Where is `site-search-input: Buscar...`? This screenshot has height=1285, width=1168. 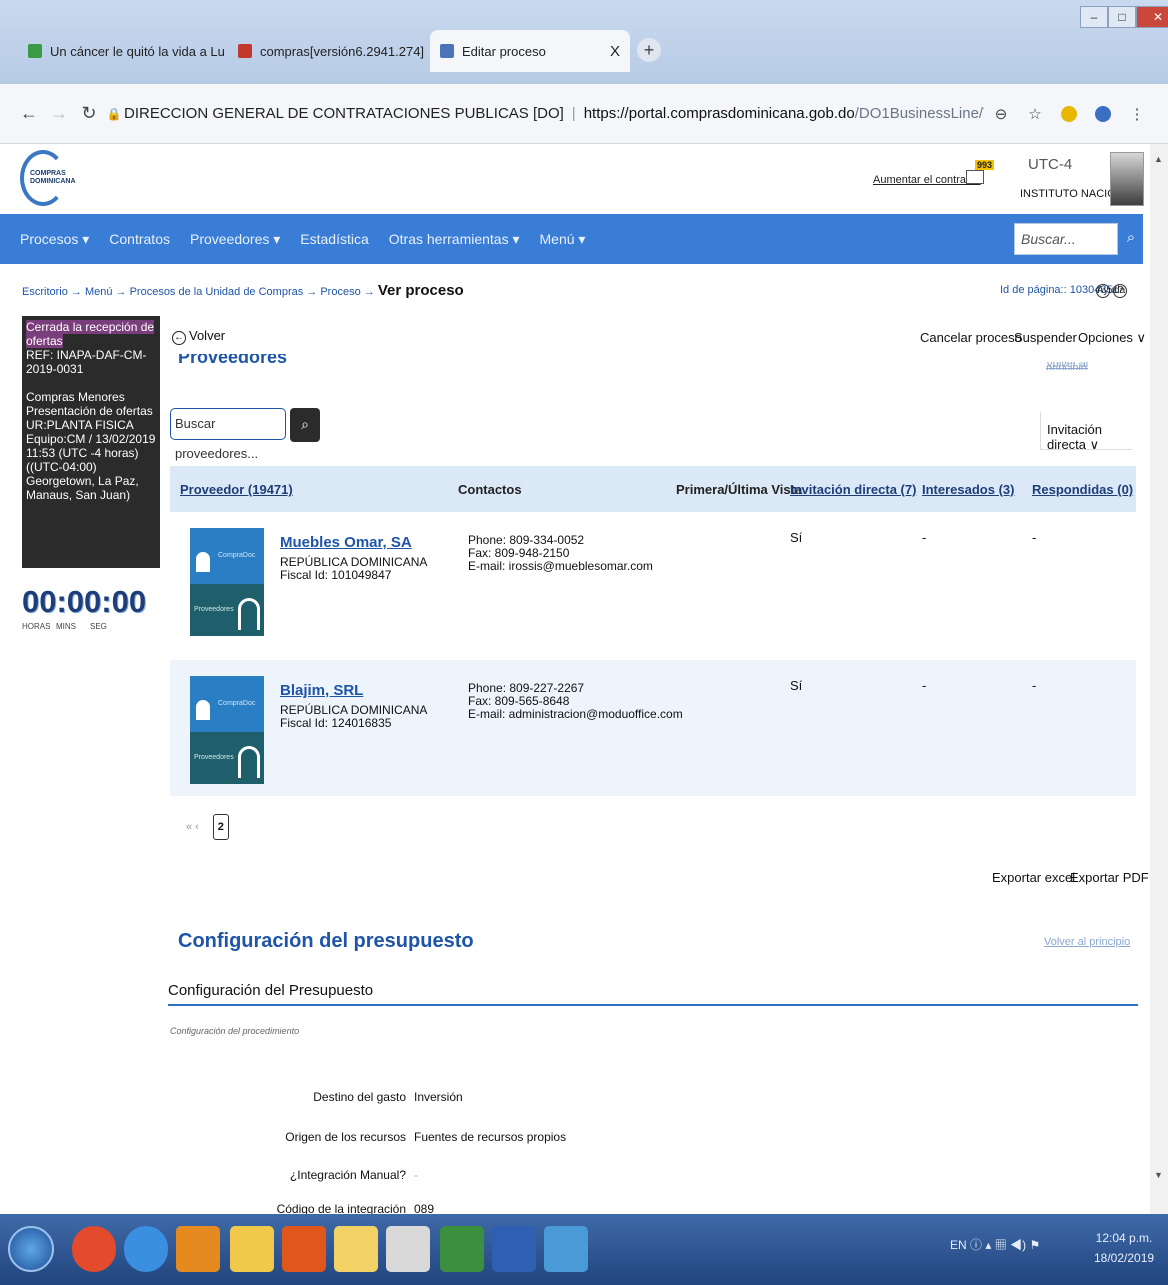
site-search-input: Buscar... is located at coordinates (1066, 239).